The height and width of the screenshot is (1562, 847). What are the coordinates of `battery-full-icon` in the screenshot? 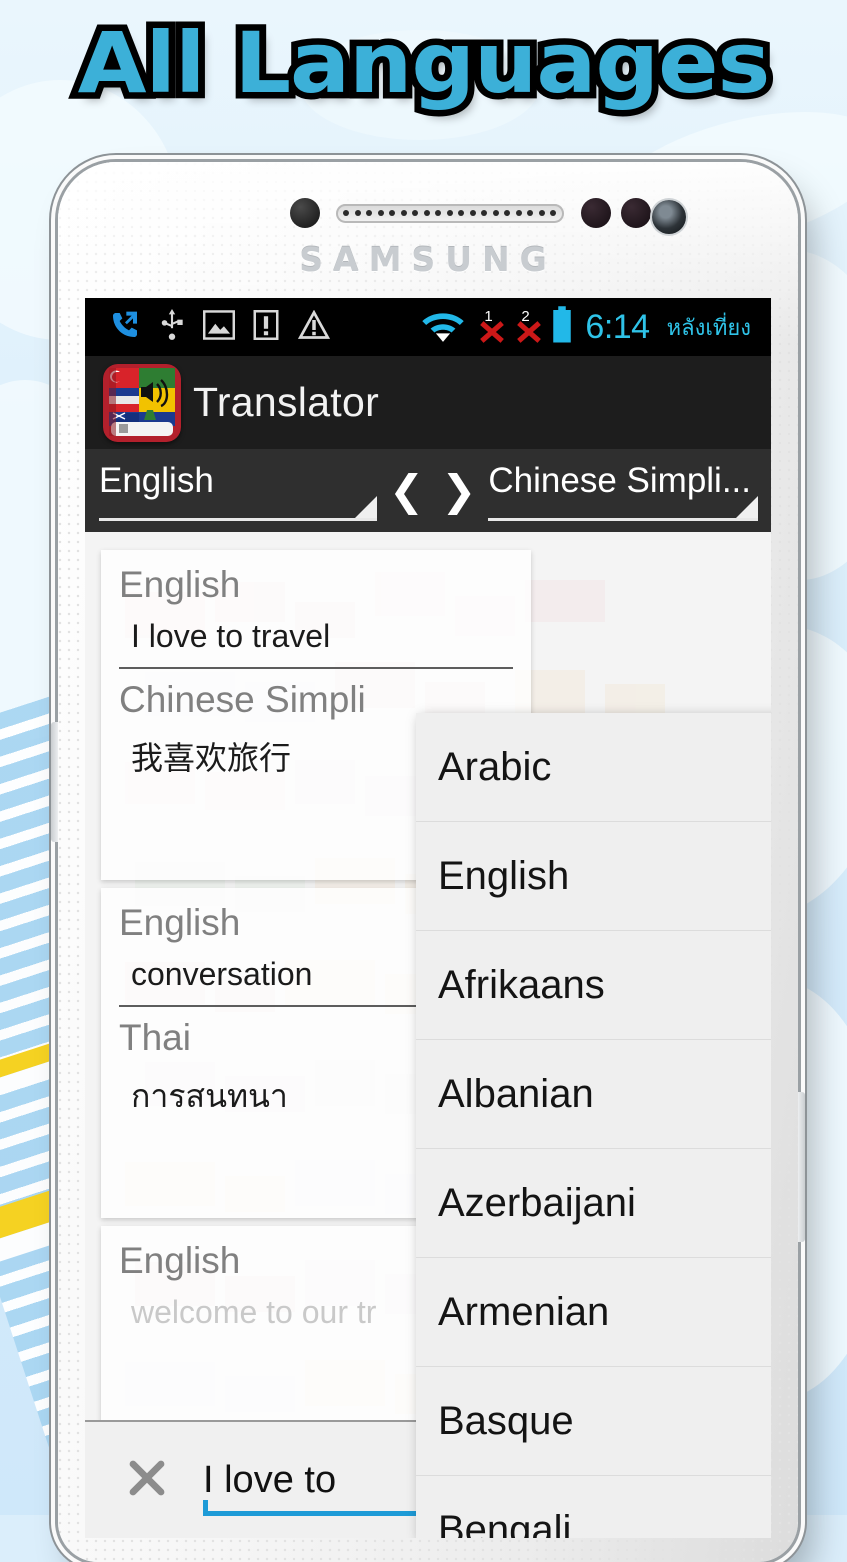 It's located at (562, 327).